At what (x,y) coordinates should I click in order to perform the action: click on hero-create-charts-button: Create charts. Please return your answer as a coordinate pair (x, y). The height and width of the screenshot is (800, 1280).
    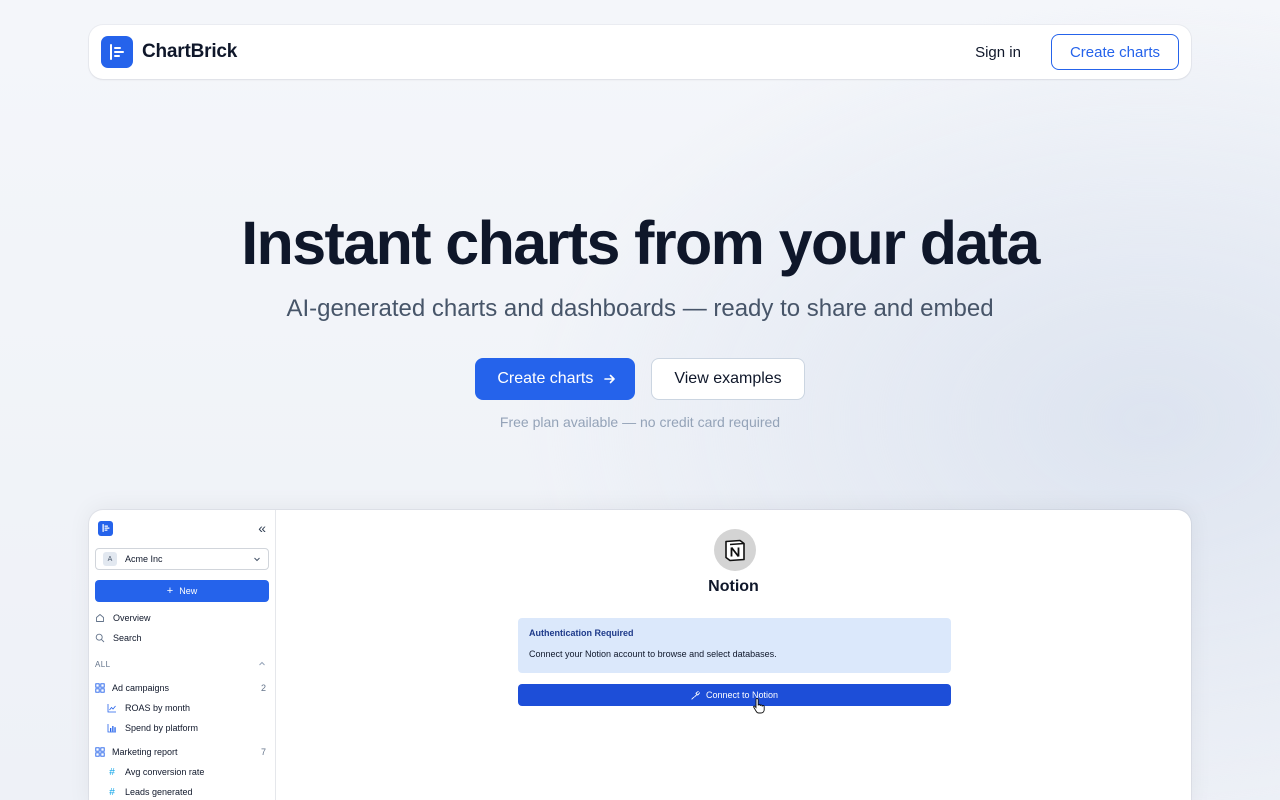
    Looking at the image, I should click on (555, 379).